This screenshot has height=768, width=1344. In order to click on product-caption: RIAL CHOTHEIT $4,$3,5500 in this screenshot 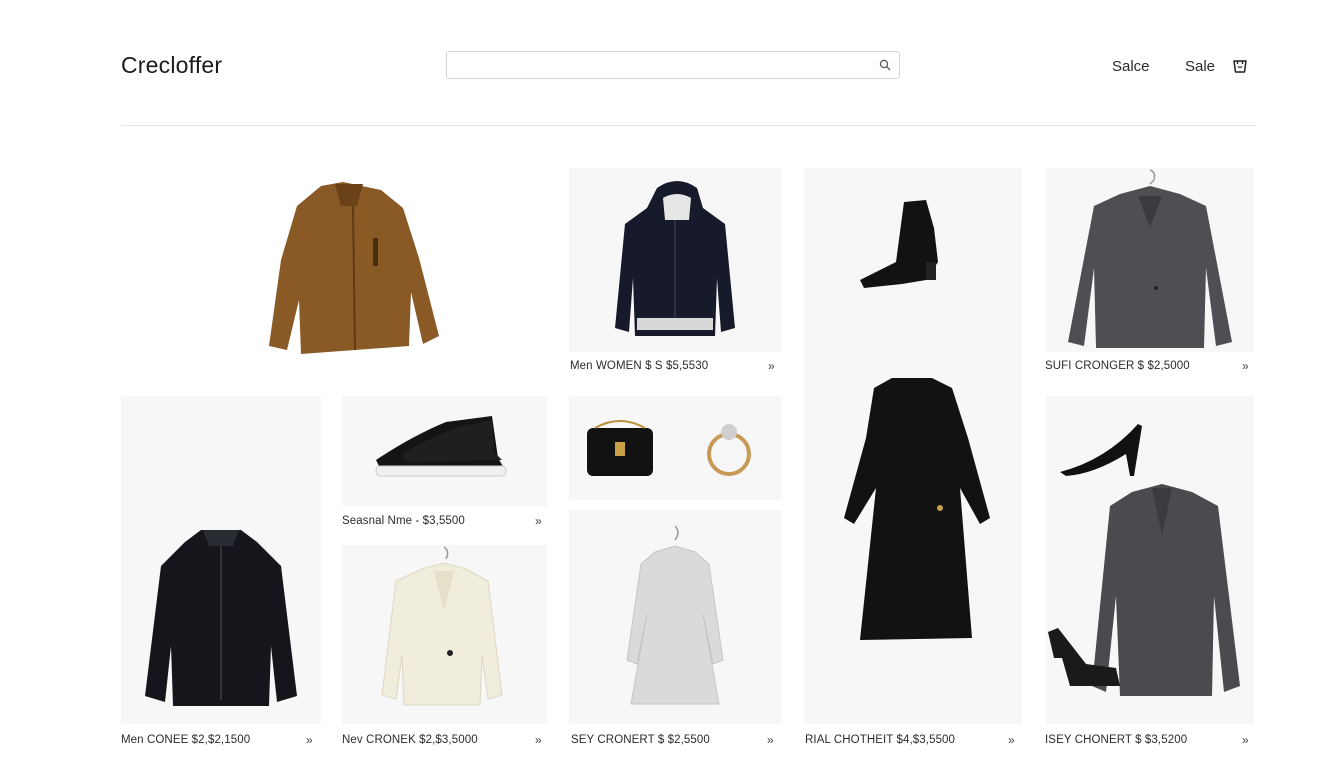, I will do `click(880, 740)`.